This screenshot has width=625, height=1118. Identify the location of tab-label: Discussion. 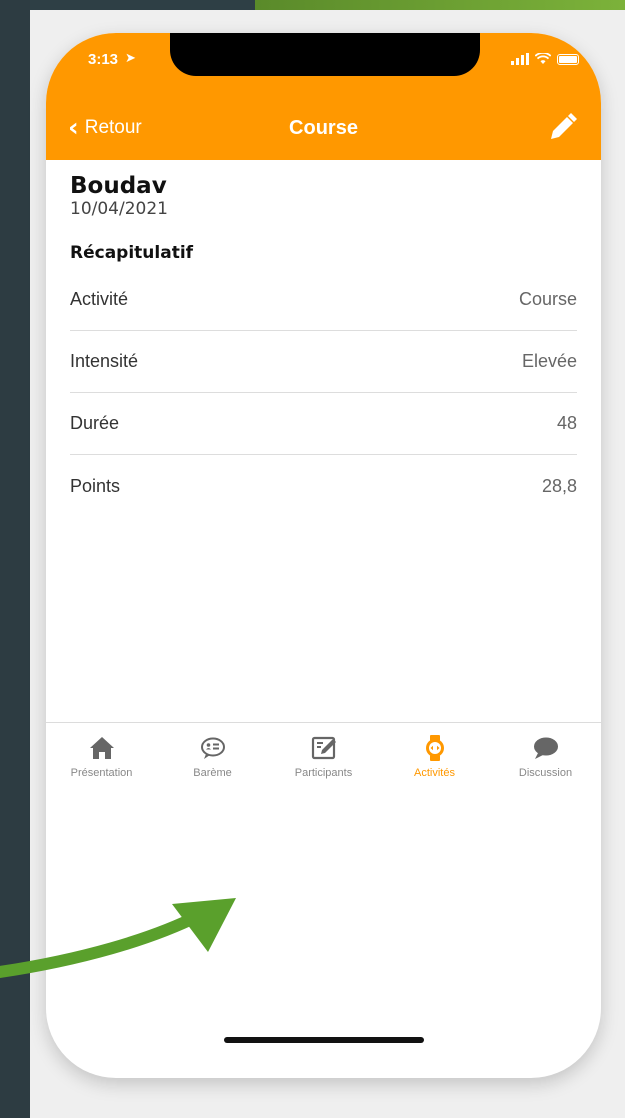
(545, 773).